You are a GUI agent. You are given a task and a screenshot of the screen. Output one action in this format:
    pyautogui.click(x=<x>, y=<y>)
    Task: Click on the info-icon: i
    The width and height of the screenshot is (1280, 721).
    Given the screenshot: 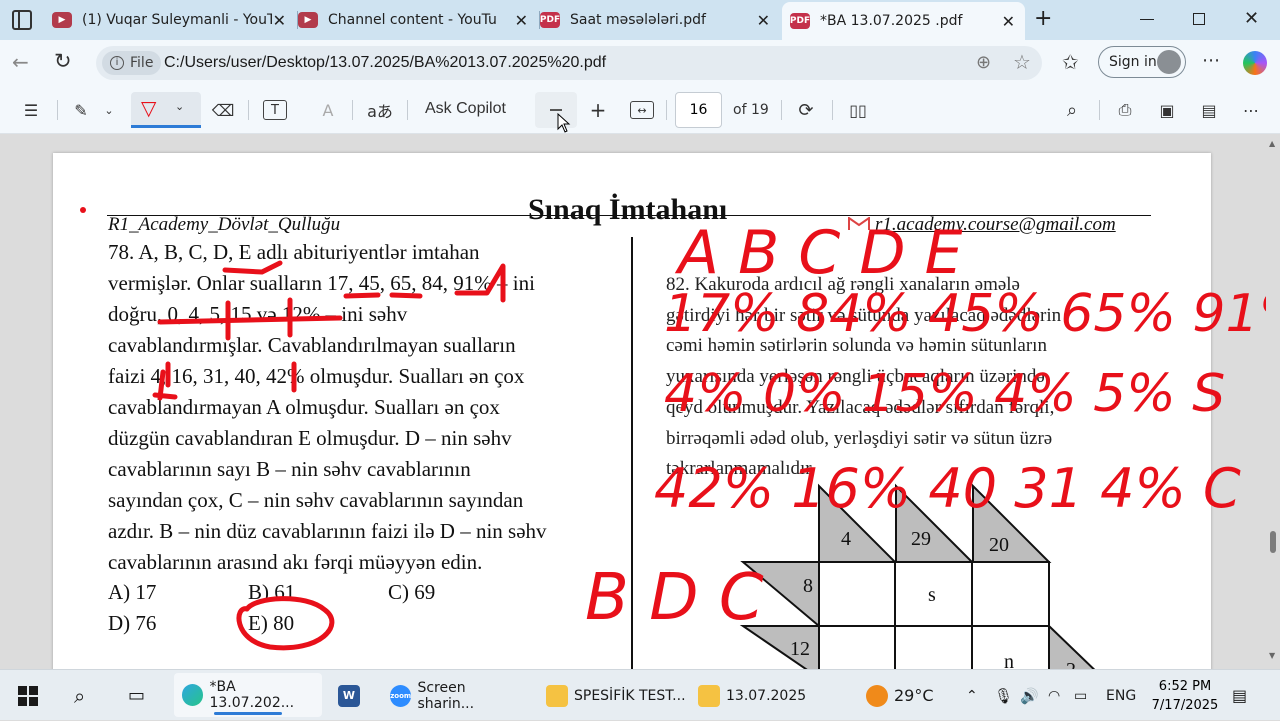 What is the action you would take?
    pyautogui.click(x=117, y=63)
    